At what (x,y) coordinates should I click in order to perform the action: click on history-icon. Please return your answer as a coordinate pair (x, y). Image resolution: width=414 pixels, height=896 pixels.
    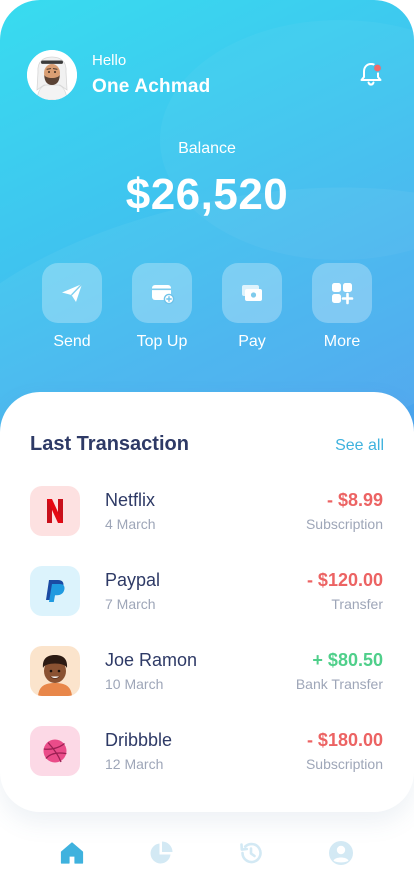
    Looking at the image, I should click on (251, 853).